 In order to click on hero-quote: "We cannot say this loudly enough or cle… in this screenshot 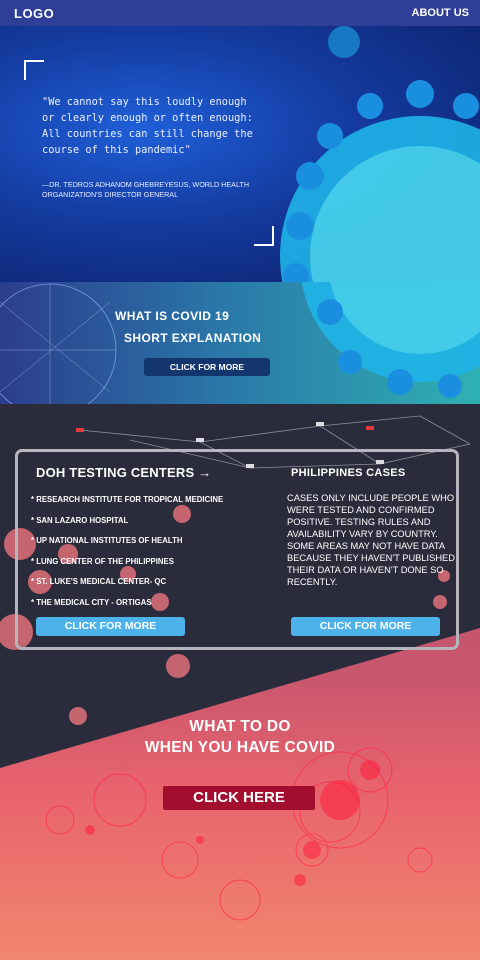, I will do `click(147, 126)`.